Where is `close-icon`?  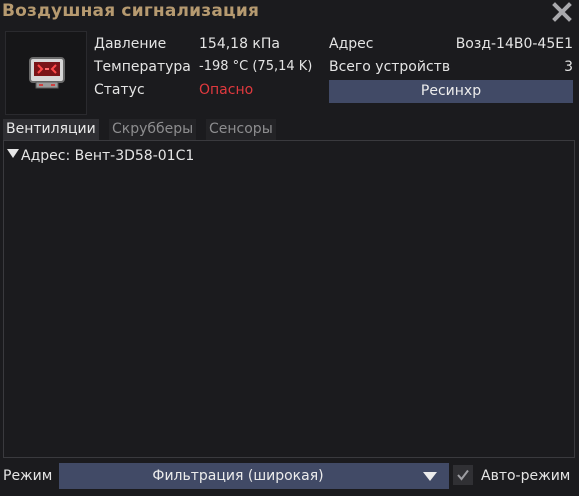 close-icon is located at coordinates (562, 12).